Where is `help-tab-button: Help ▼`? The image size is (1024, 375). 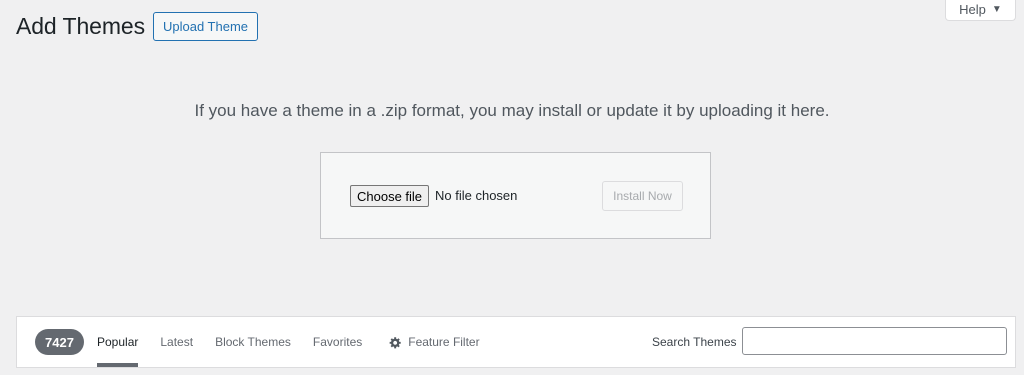
help-tab-button: Help ▼ is located at coordinates (980, 10).